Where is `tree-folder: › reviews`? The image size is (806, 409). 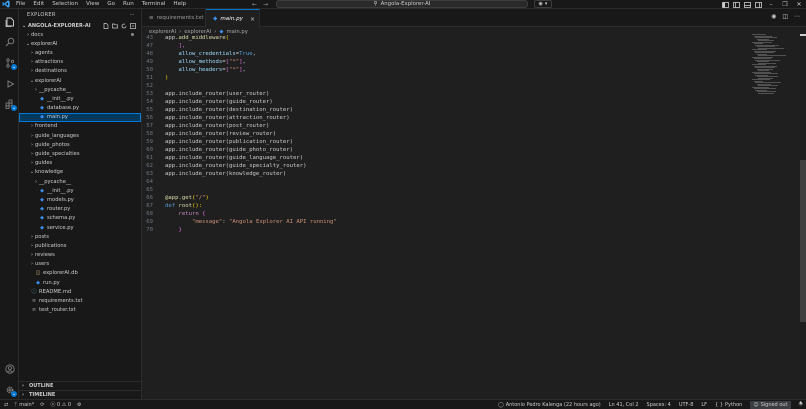 tree-folder: › reviews is located at coordinates (80, 255).